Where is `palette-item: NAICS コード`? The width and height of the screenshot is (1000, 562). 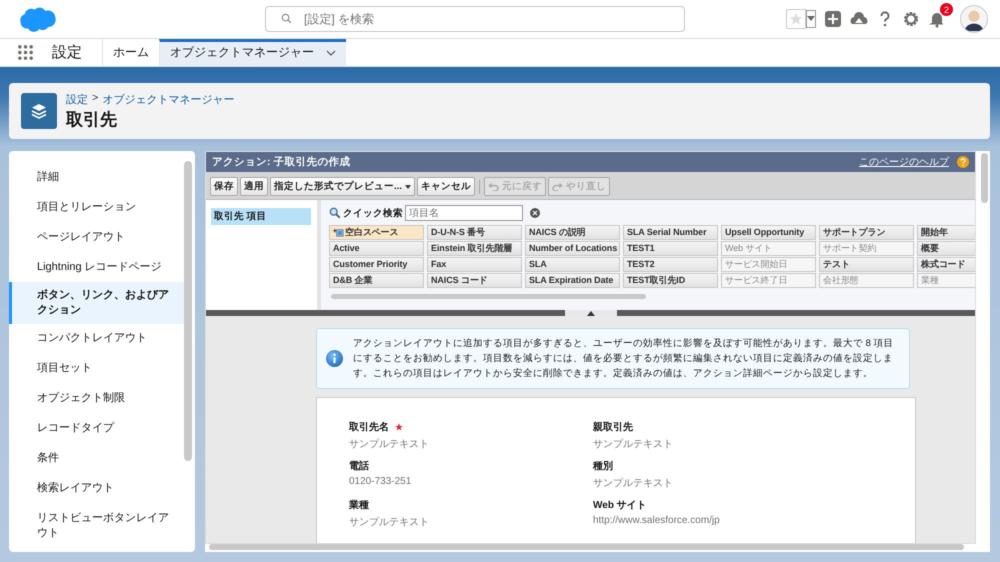
palette-item: NAICS コード is located at coordinates (474, 280).